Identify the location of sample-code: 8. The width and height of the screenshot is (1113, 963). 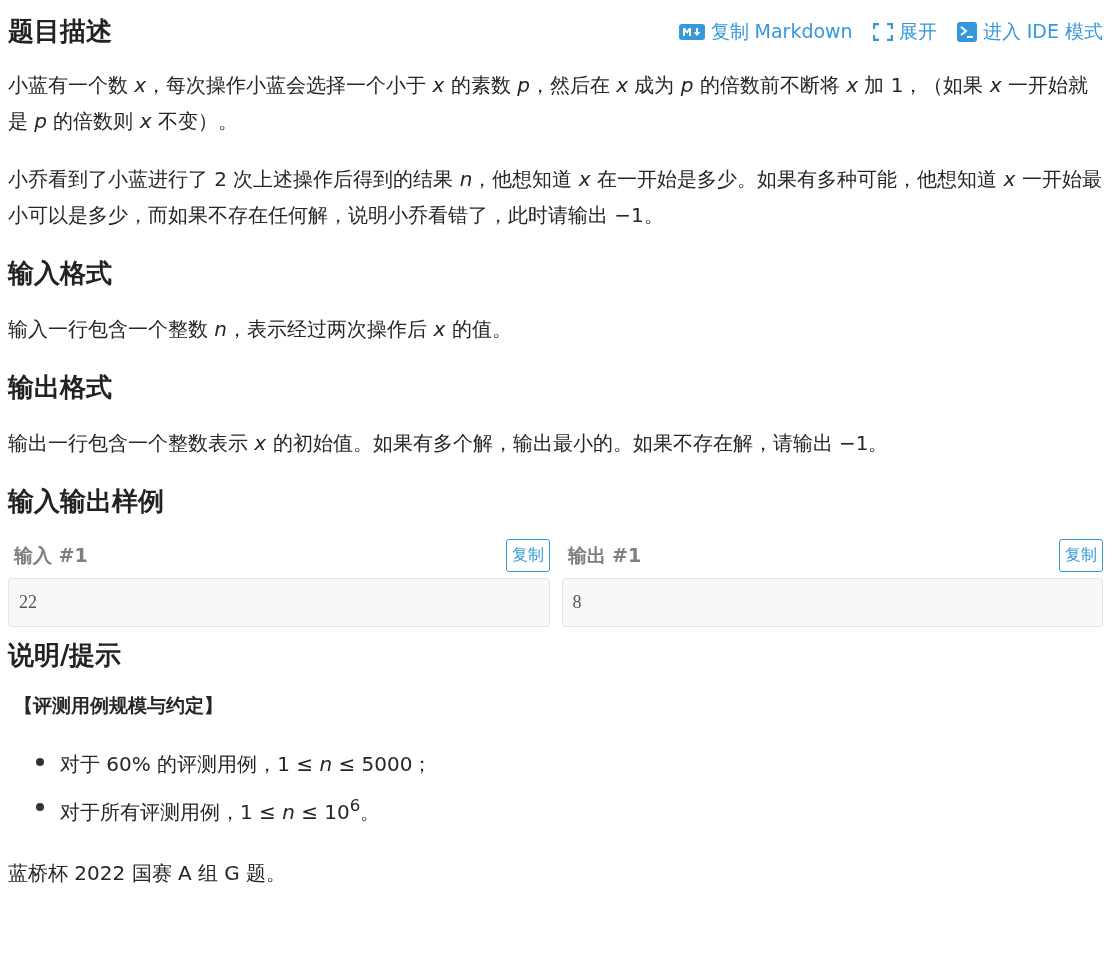
(832, 602).